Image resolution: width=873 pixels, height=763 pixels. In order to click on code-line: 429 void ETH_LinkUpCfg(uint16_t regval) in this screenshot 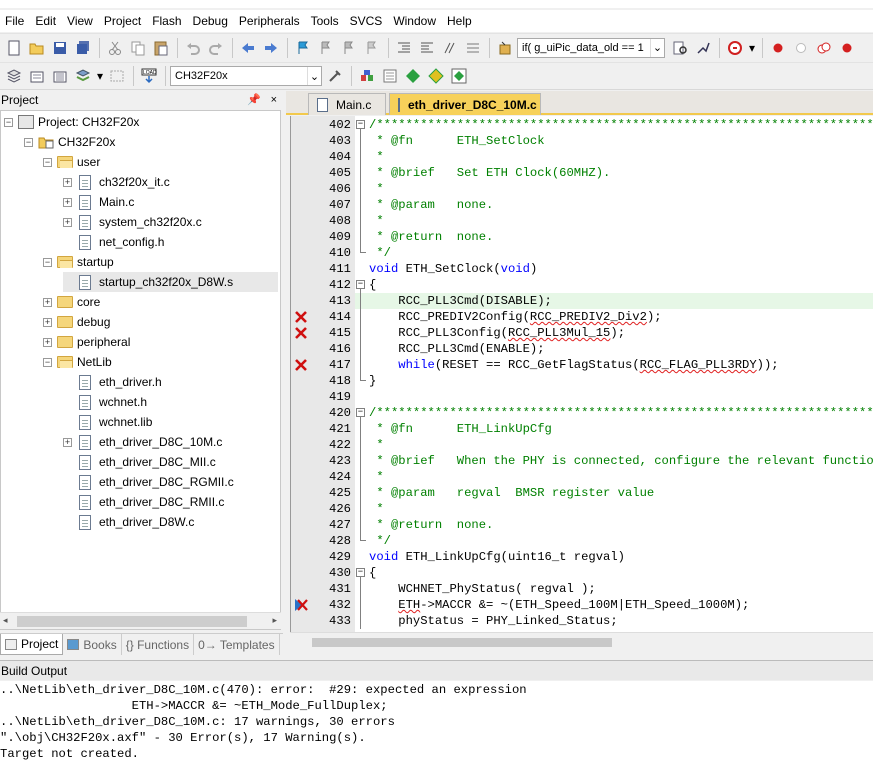, I will do `click(582, 557)`.